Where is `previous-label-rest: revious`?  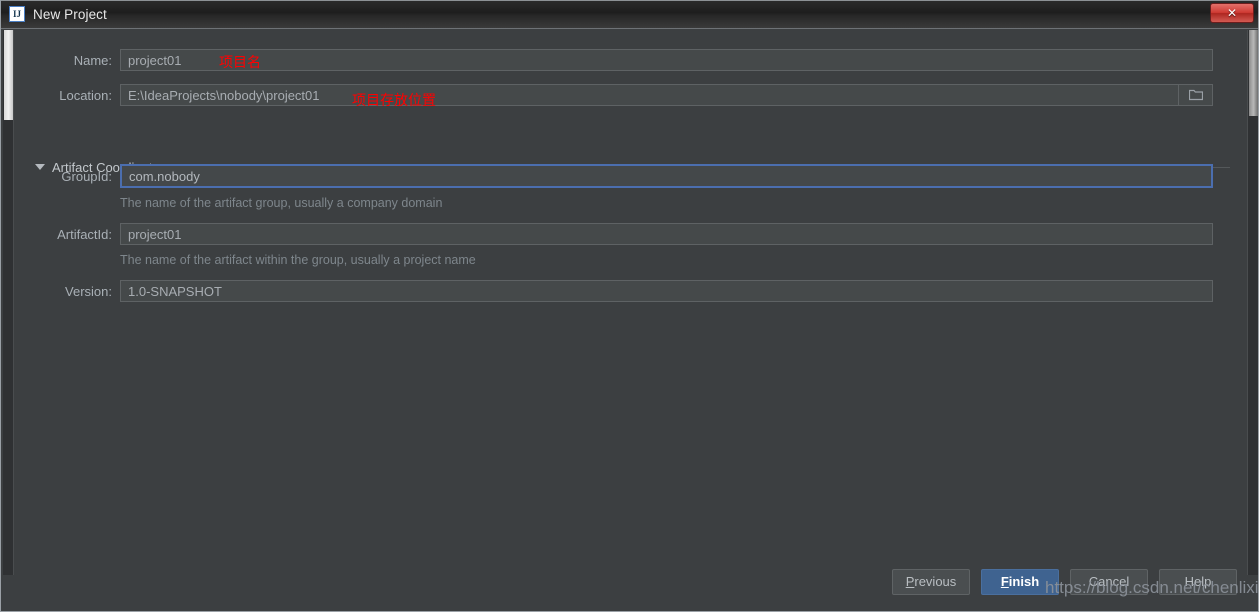
previous-label-rest: revious is located at coordinates (935, 581).